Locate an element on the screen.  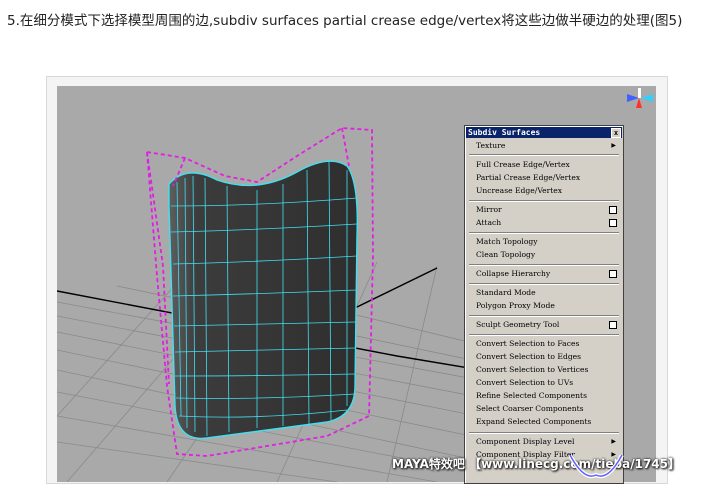
menu-item-label: Clean Topology is located at coordinates (506, 254).